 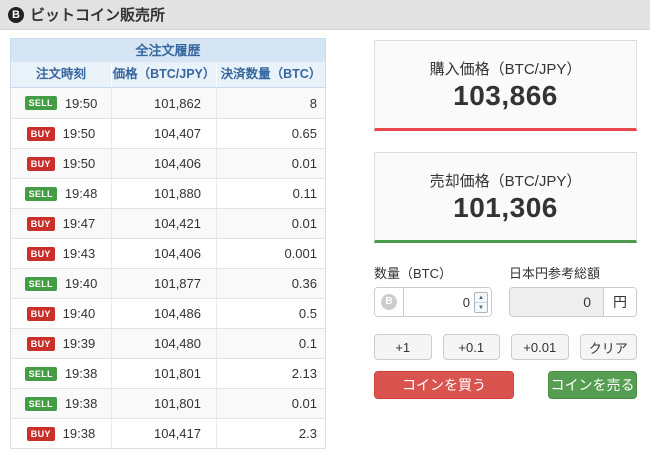 What do you see at coordinates (505, 197) in the screenshot?
I see `sell-price-card: 売却価格（BTC/JPY） 101,306` at bounding box center [505, 197].